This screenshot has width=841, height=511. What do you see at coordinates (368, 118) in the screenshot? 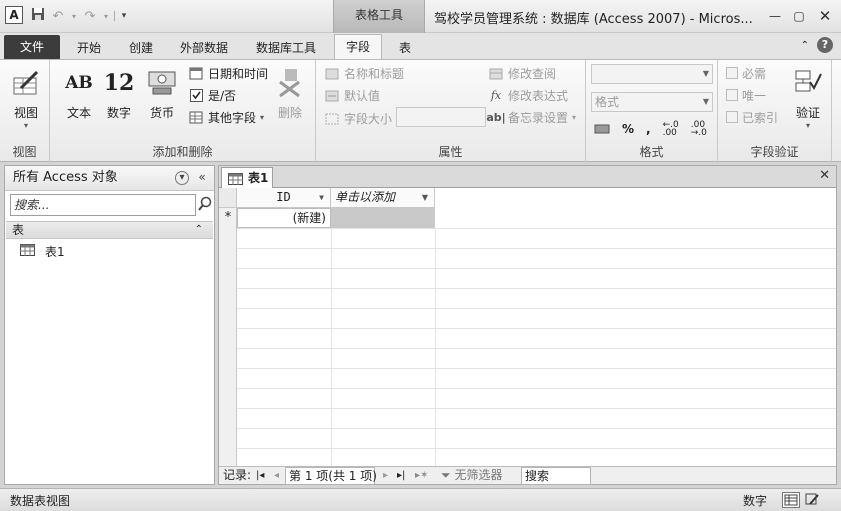
I see `field-size-label: 字段大小` at bounding box center [368, 118].